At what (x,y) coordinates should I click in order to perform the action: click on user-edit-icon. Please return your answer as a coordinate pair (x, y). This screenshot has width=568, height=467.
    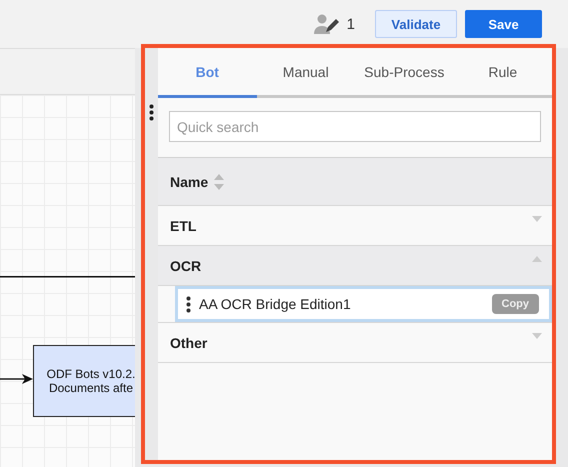
    Looking at the image, I should click on (325, 24).